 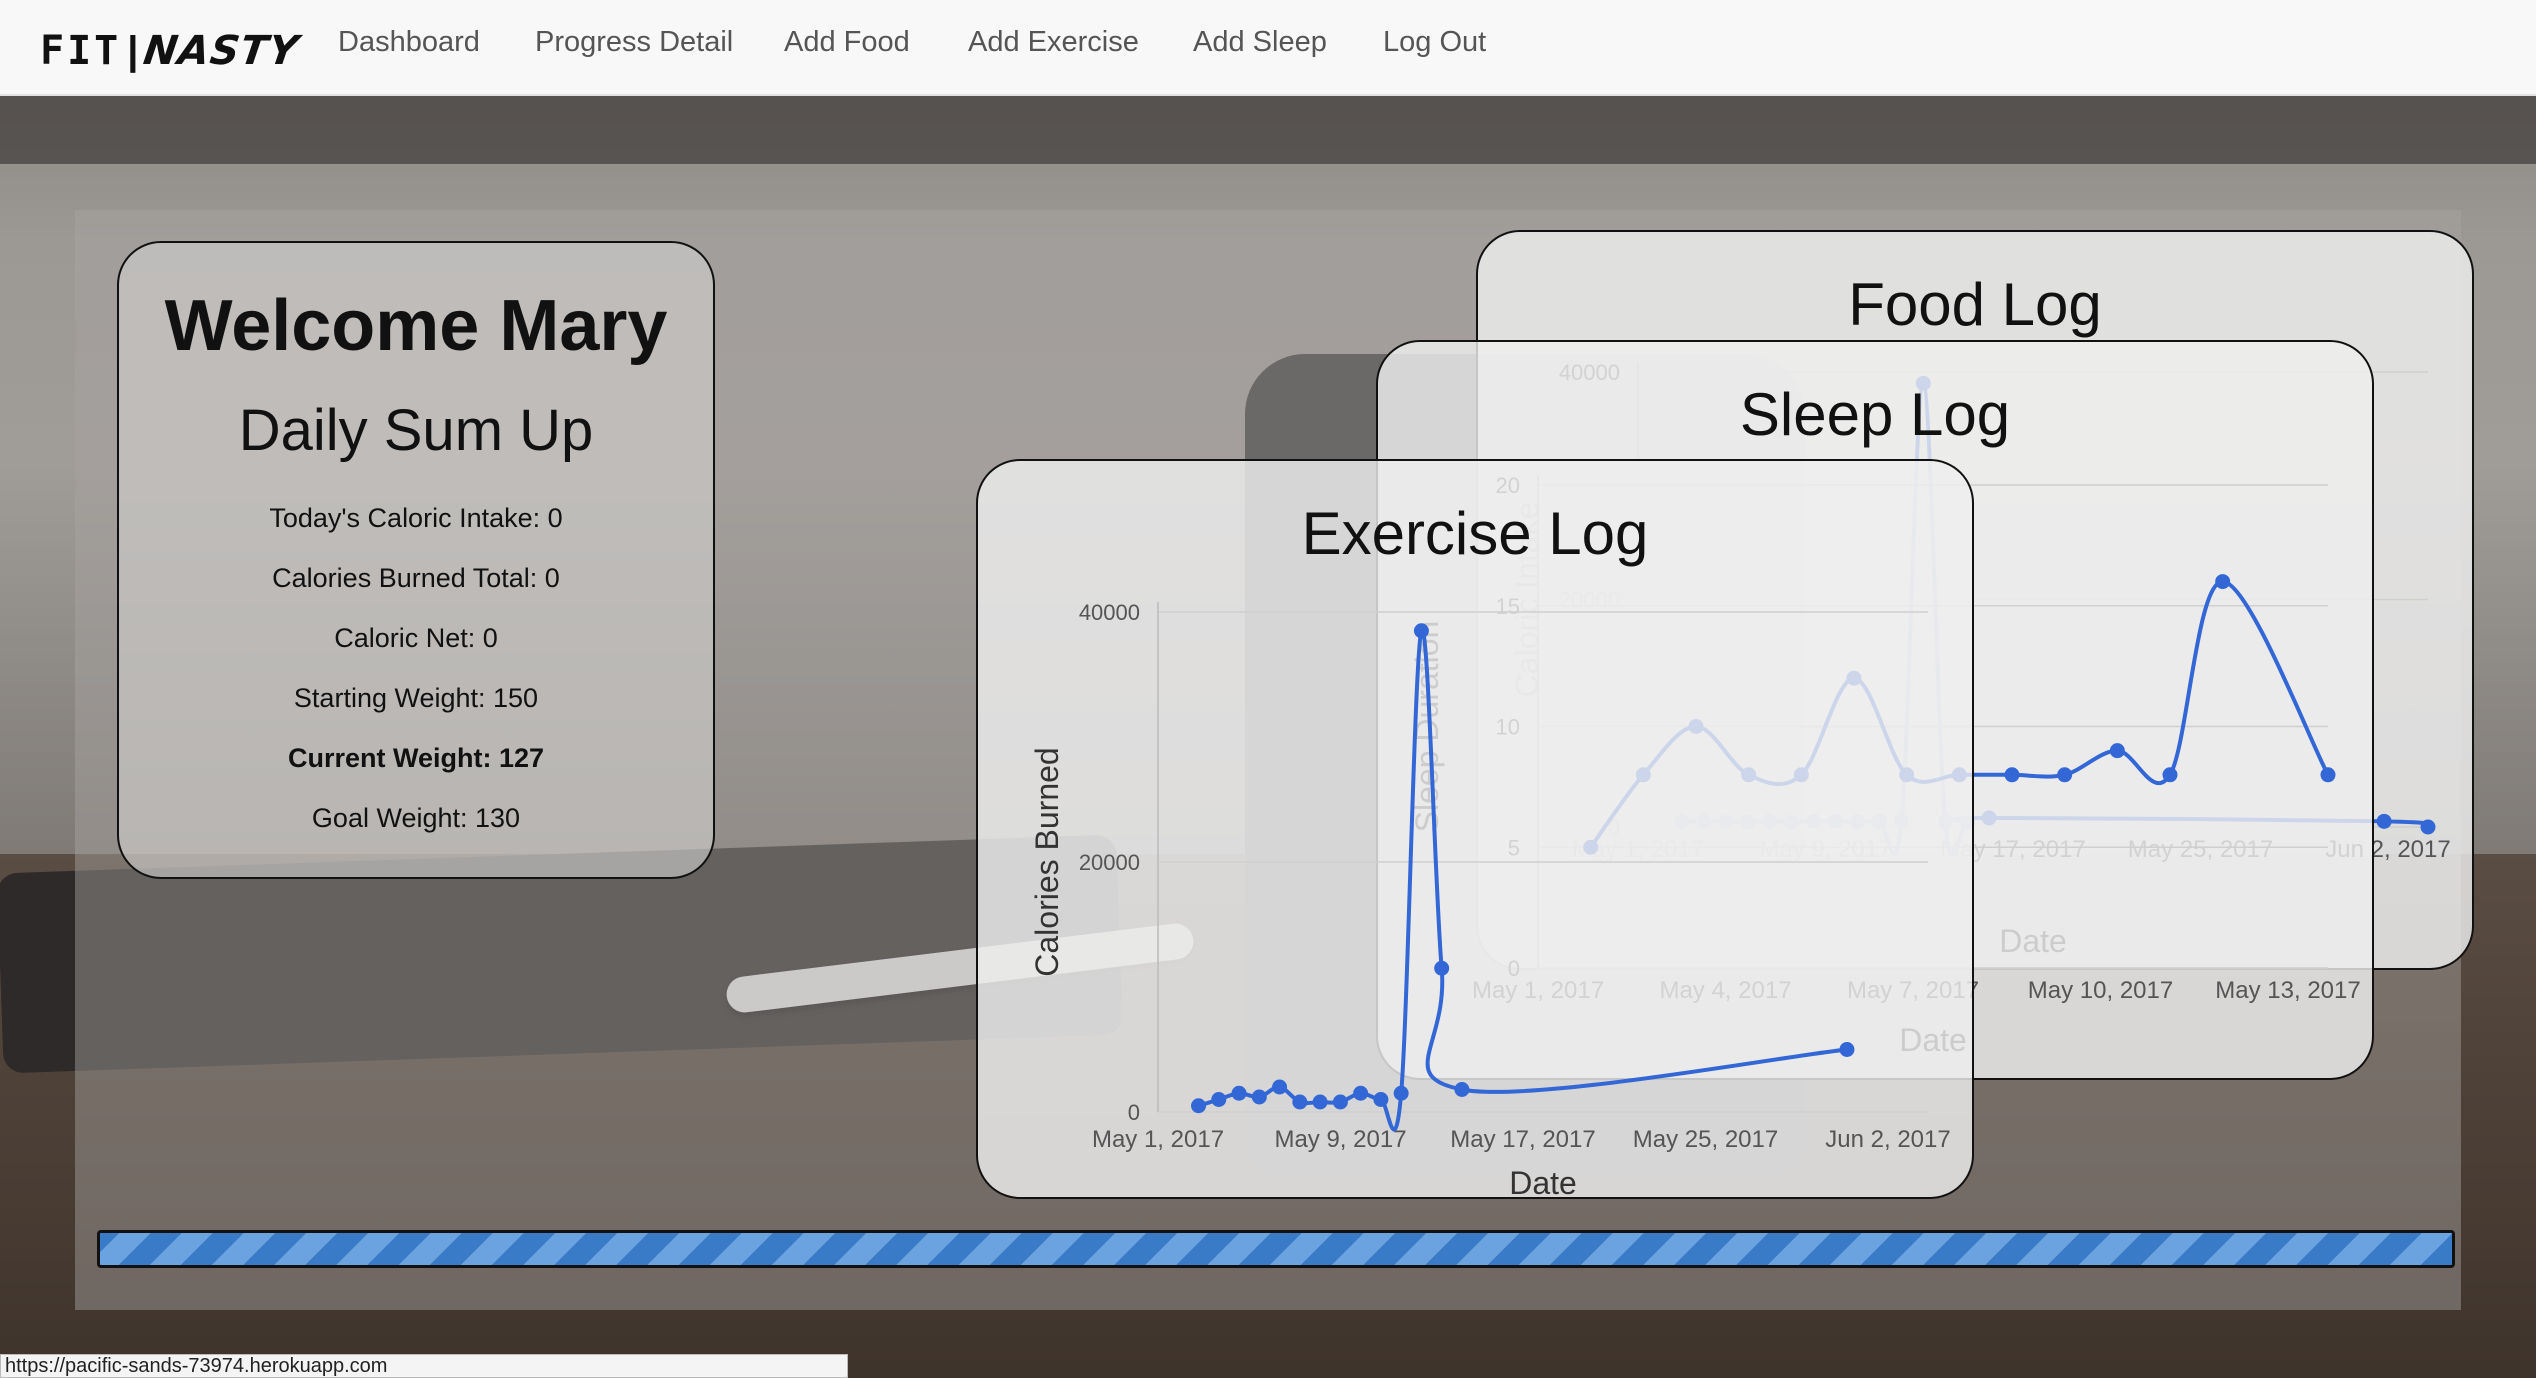 What do you see at coordinates (1260, 42) in the screenshot?
I see `nav-link-add-sleep: Add Sleep` at bounding box center [1260, 42].